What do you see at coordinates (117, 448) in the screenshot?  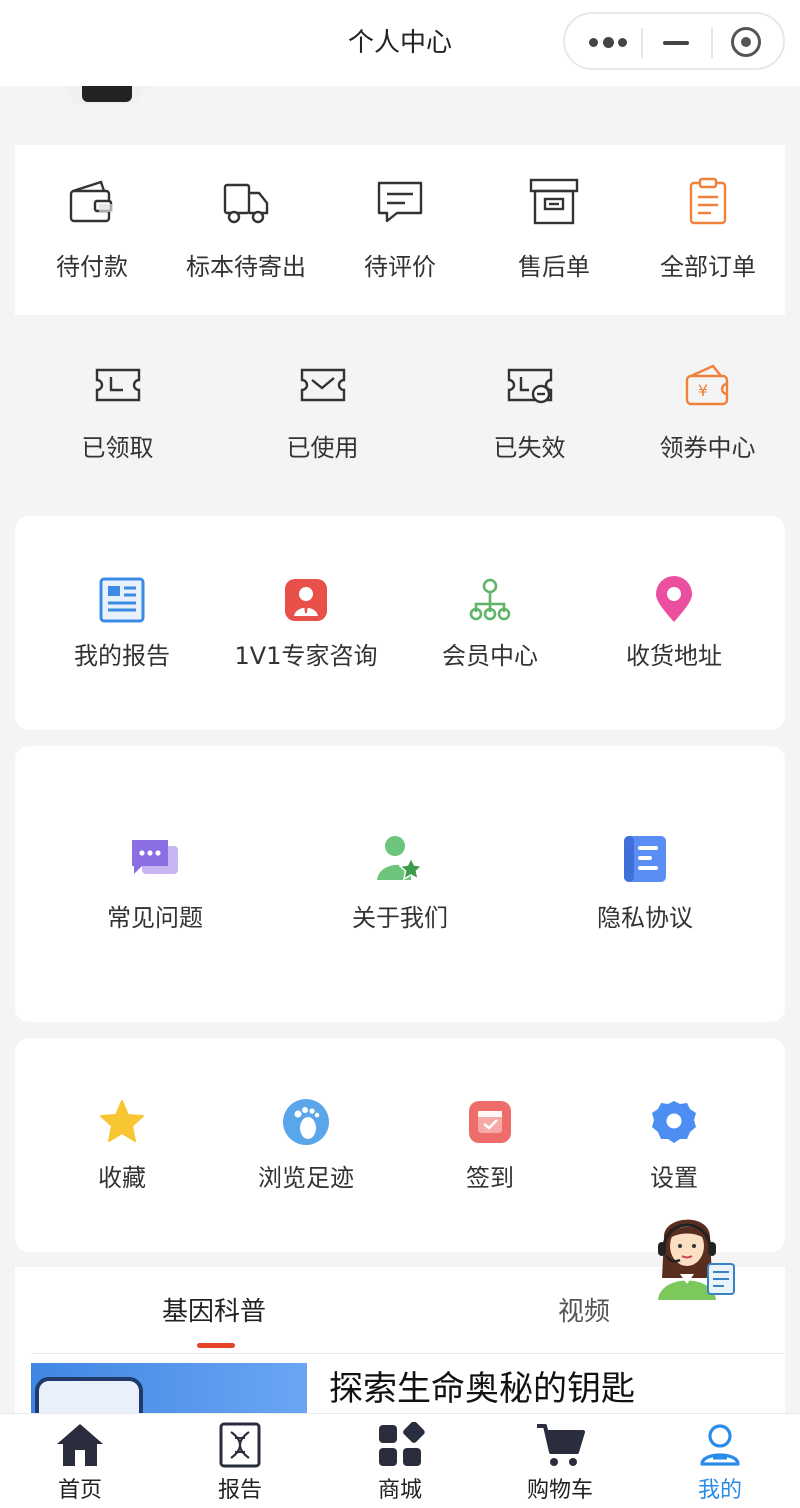 I see `coupon-label: 已领取` at bounding box center [117, 448].